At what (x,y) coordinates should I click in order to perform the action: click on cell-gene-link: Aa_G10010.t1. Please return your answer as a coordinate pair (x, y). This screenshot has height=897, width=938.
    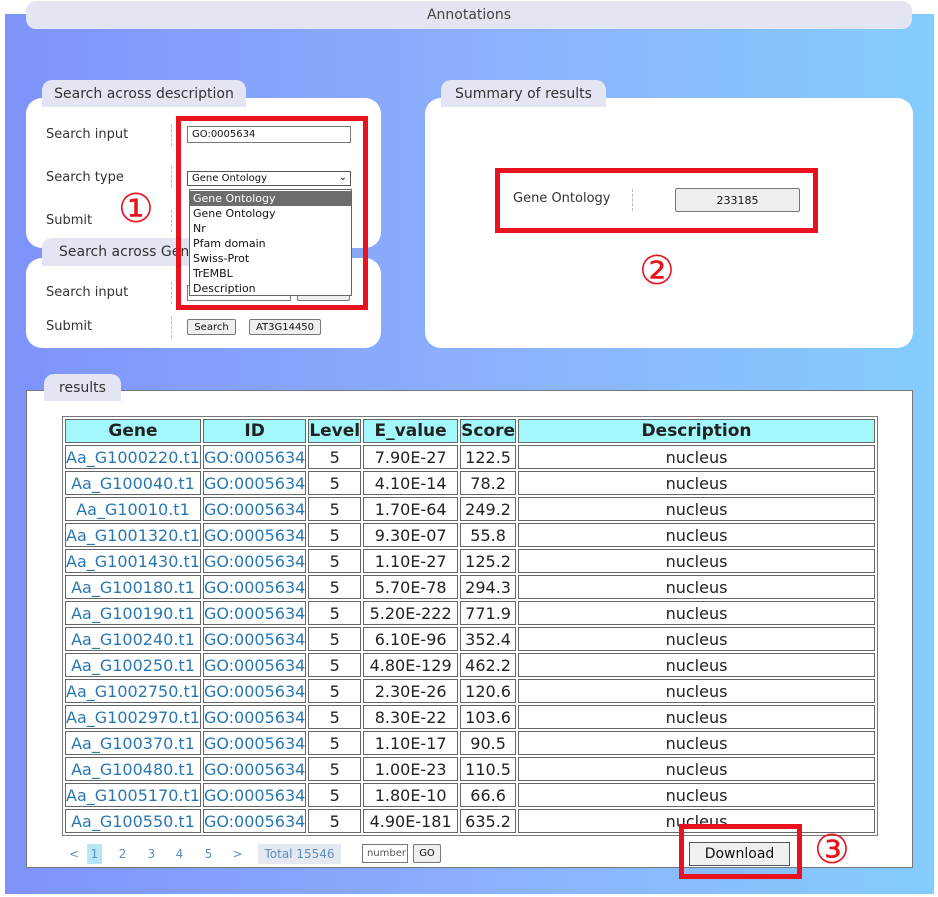
    Looking at the image, I should click on (133, 509).